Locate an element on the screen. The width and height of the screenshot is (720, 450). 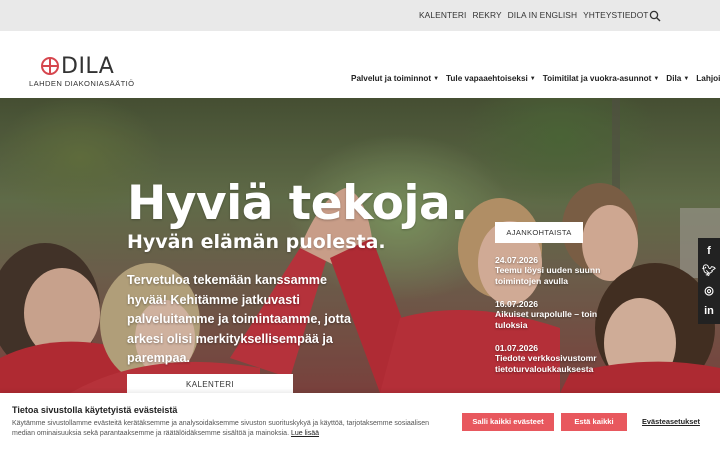
utility-link-rekry: REKRY is located at coordinates (486, 15).